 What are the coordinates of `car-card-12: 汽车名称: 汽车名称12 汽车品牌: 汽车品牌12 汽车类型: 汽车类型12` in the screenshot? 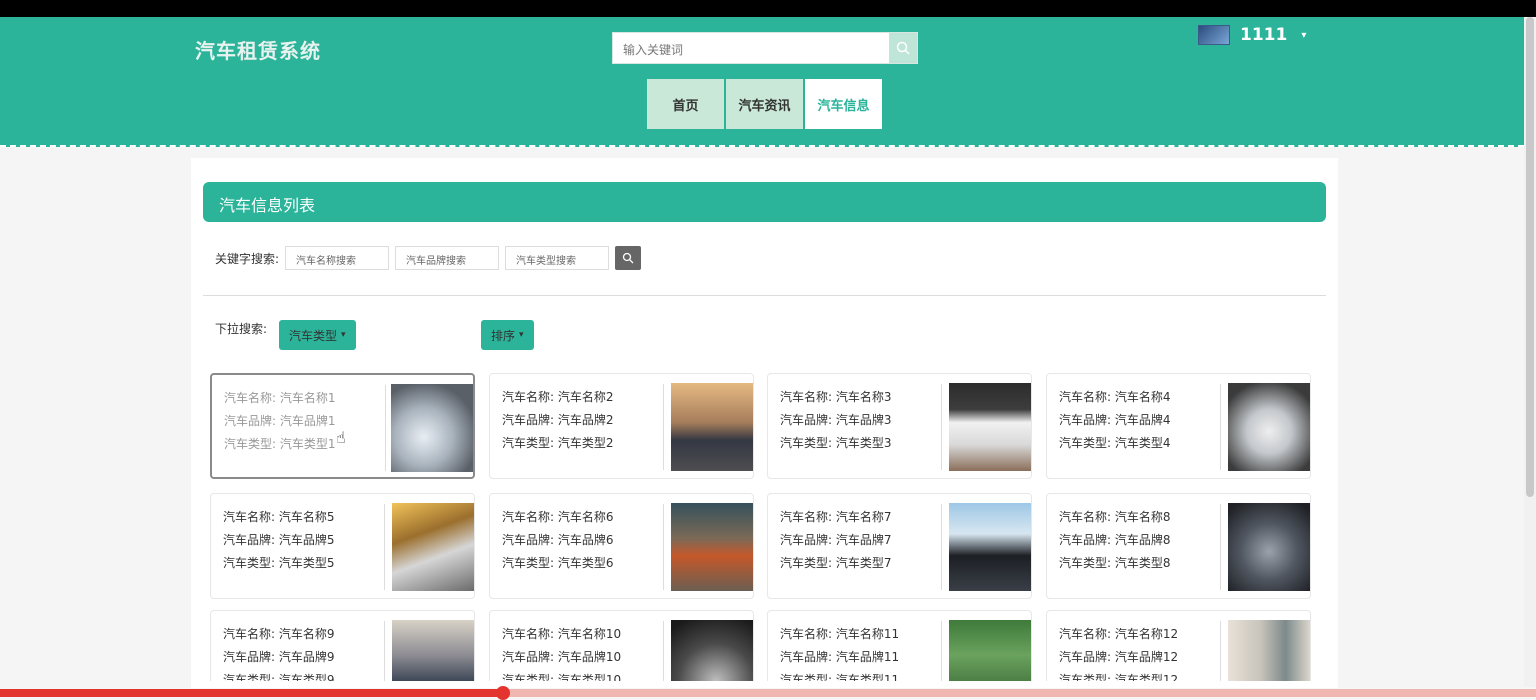 It's located at (1178, 645).